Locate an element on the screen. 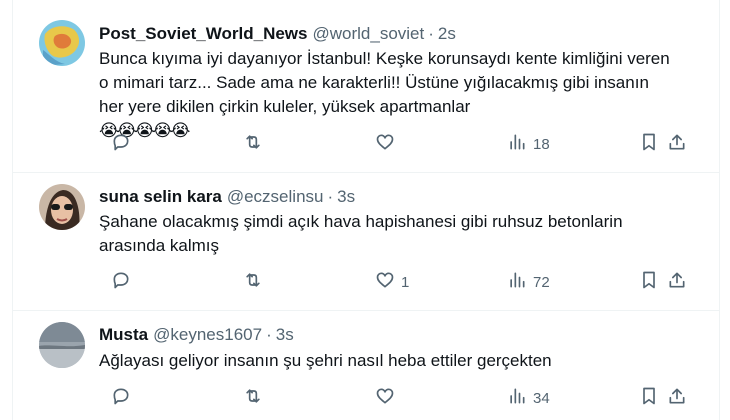  author-name: suna selin kara is located at coordinates (160, 196).